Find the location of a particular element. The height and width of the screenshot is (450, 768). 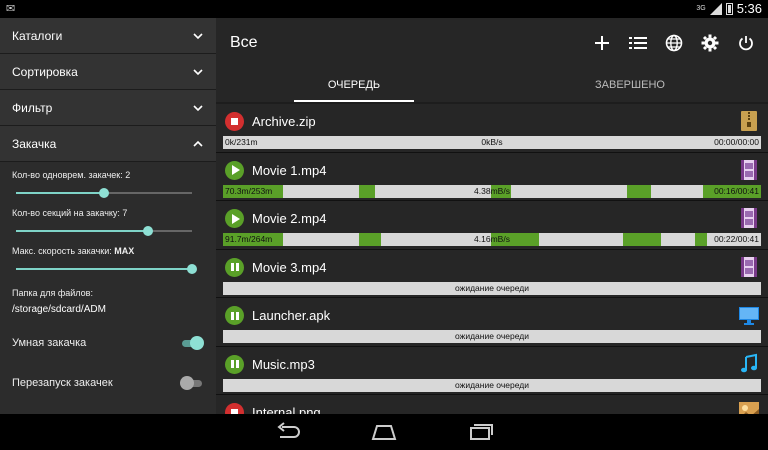

monitor-icon is located at coordinates (749, 316).